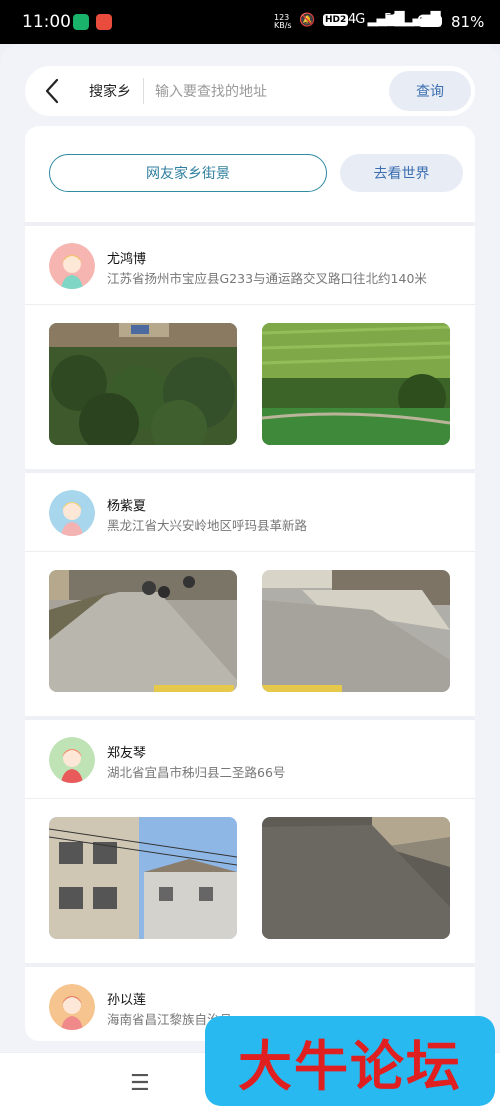 This screenshot has width=500, height=1112. What do you see at coordinates (250, 22) in the screenshot?
I see `status-bar: 11:00 123 KB/s 🔕 HD2 4G ▂▄▆█ 5G ▂▄▆█ 81%` at bounding box center [250, 22].